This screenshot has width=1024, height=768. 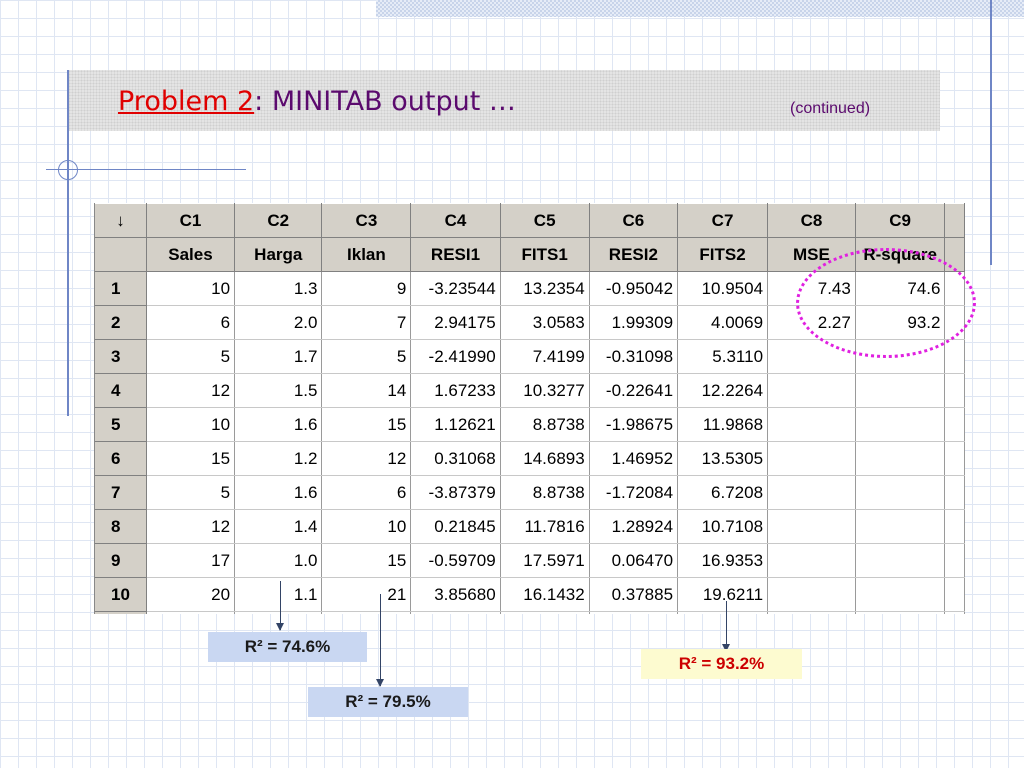 What do you see at coordinates (545, 322) in the screenshot?
I see `table-cell: 3.0583` at bounding box center [545, 322].